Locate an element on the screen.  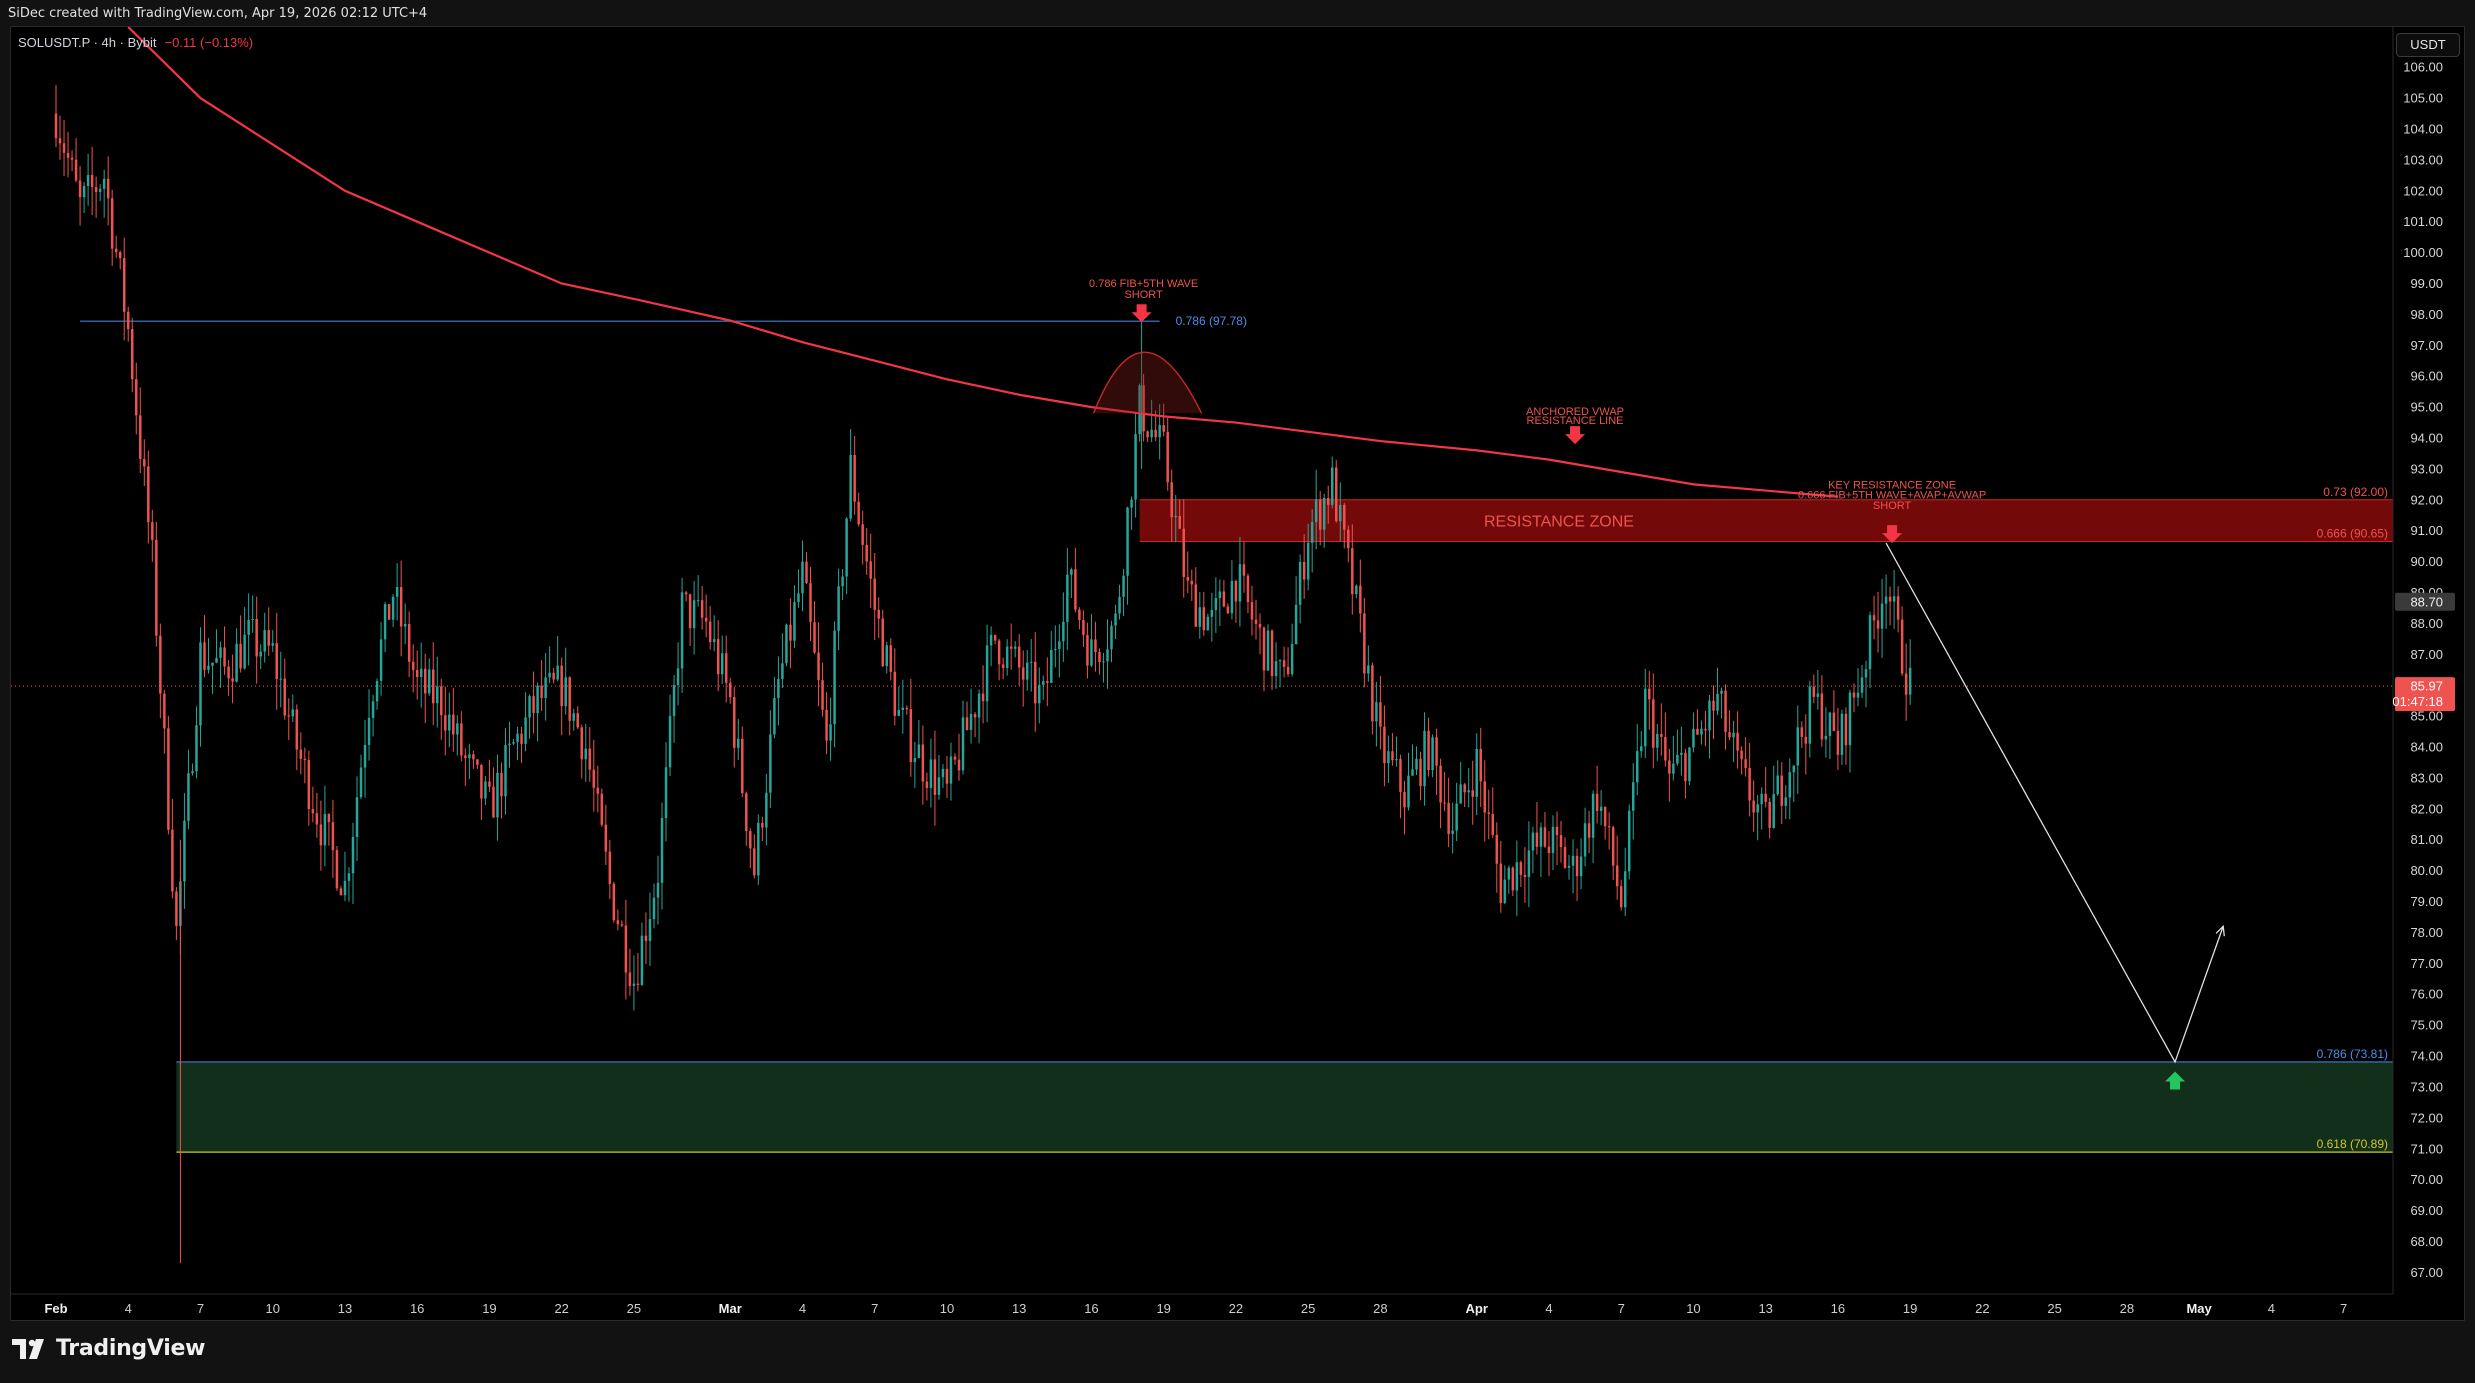
time-tick-label: 16 is located at coordinates (1838, 1308).